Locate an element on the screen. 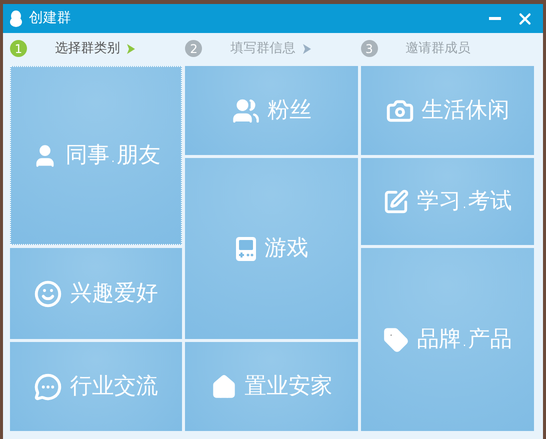  pen-square-icon is located at coordinates (396, 201).